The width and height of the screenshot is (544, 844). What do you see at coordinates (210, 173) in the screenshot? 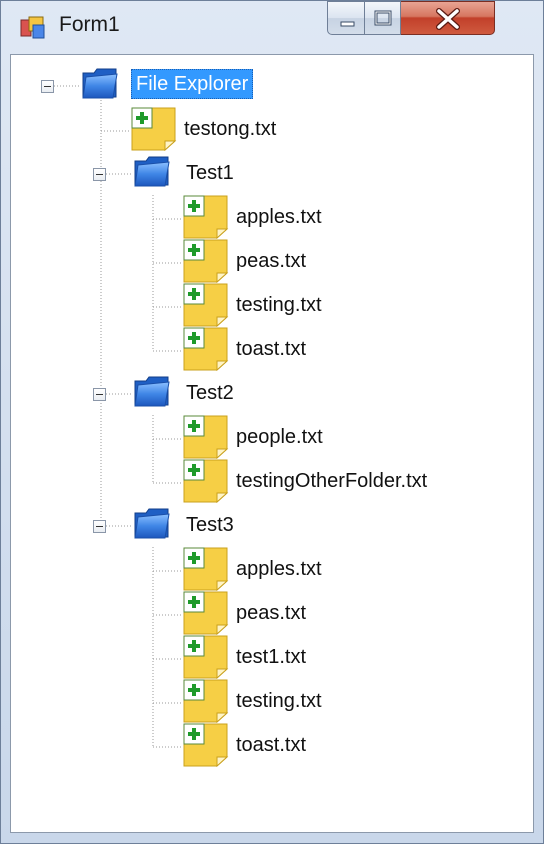
I see `tree-node-label: Test1` at bounding box center [210, 173].